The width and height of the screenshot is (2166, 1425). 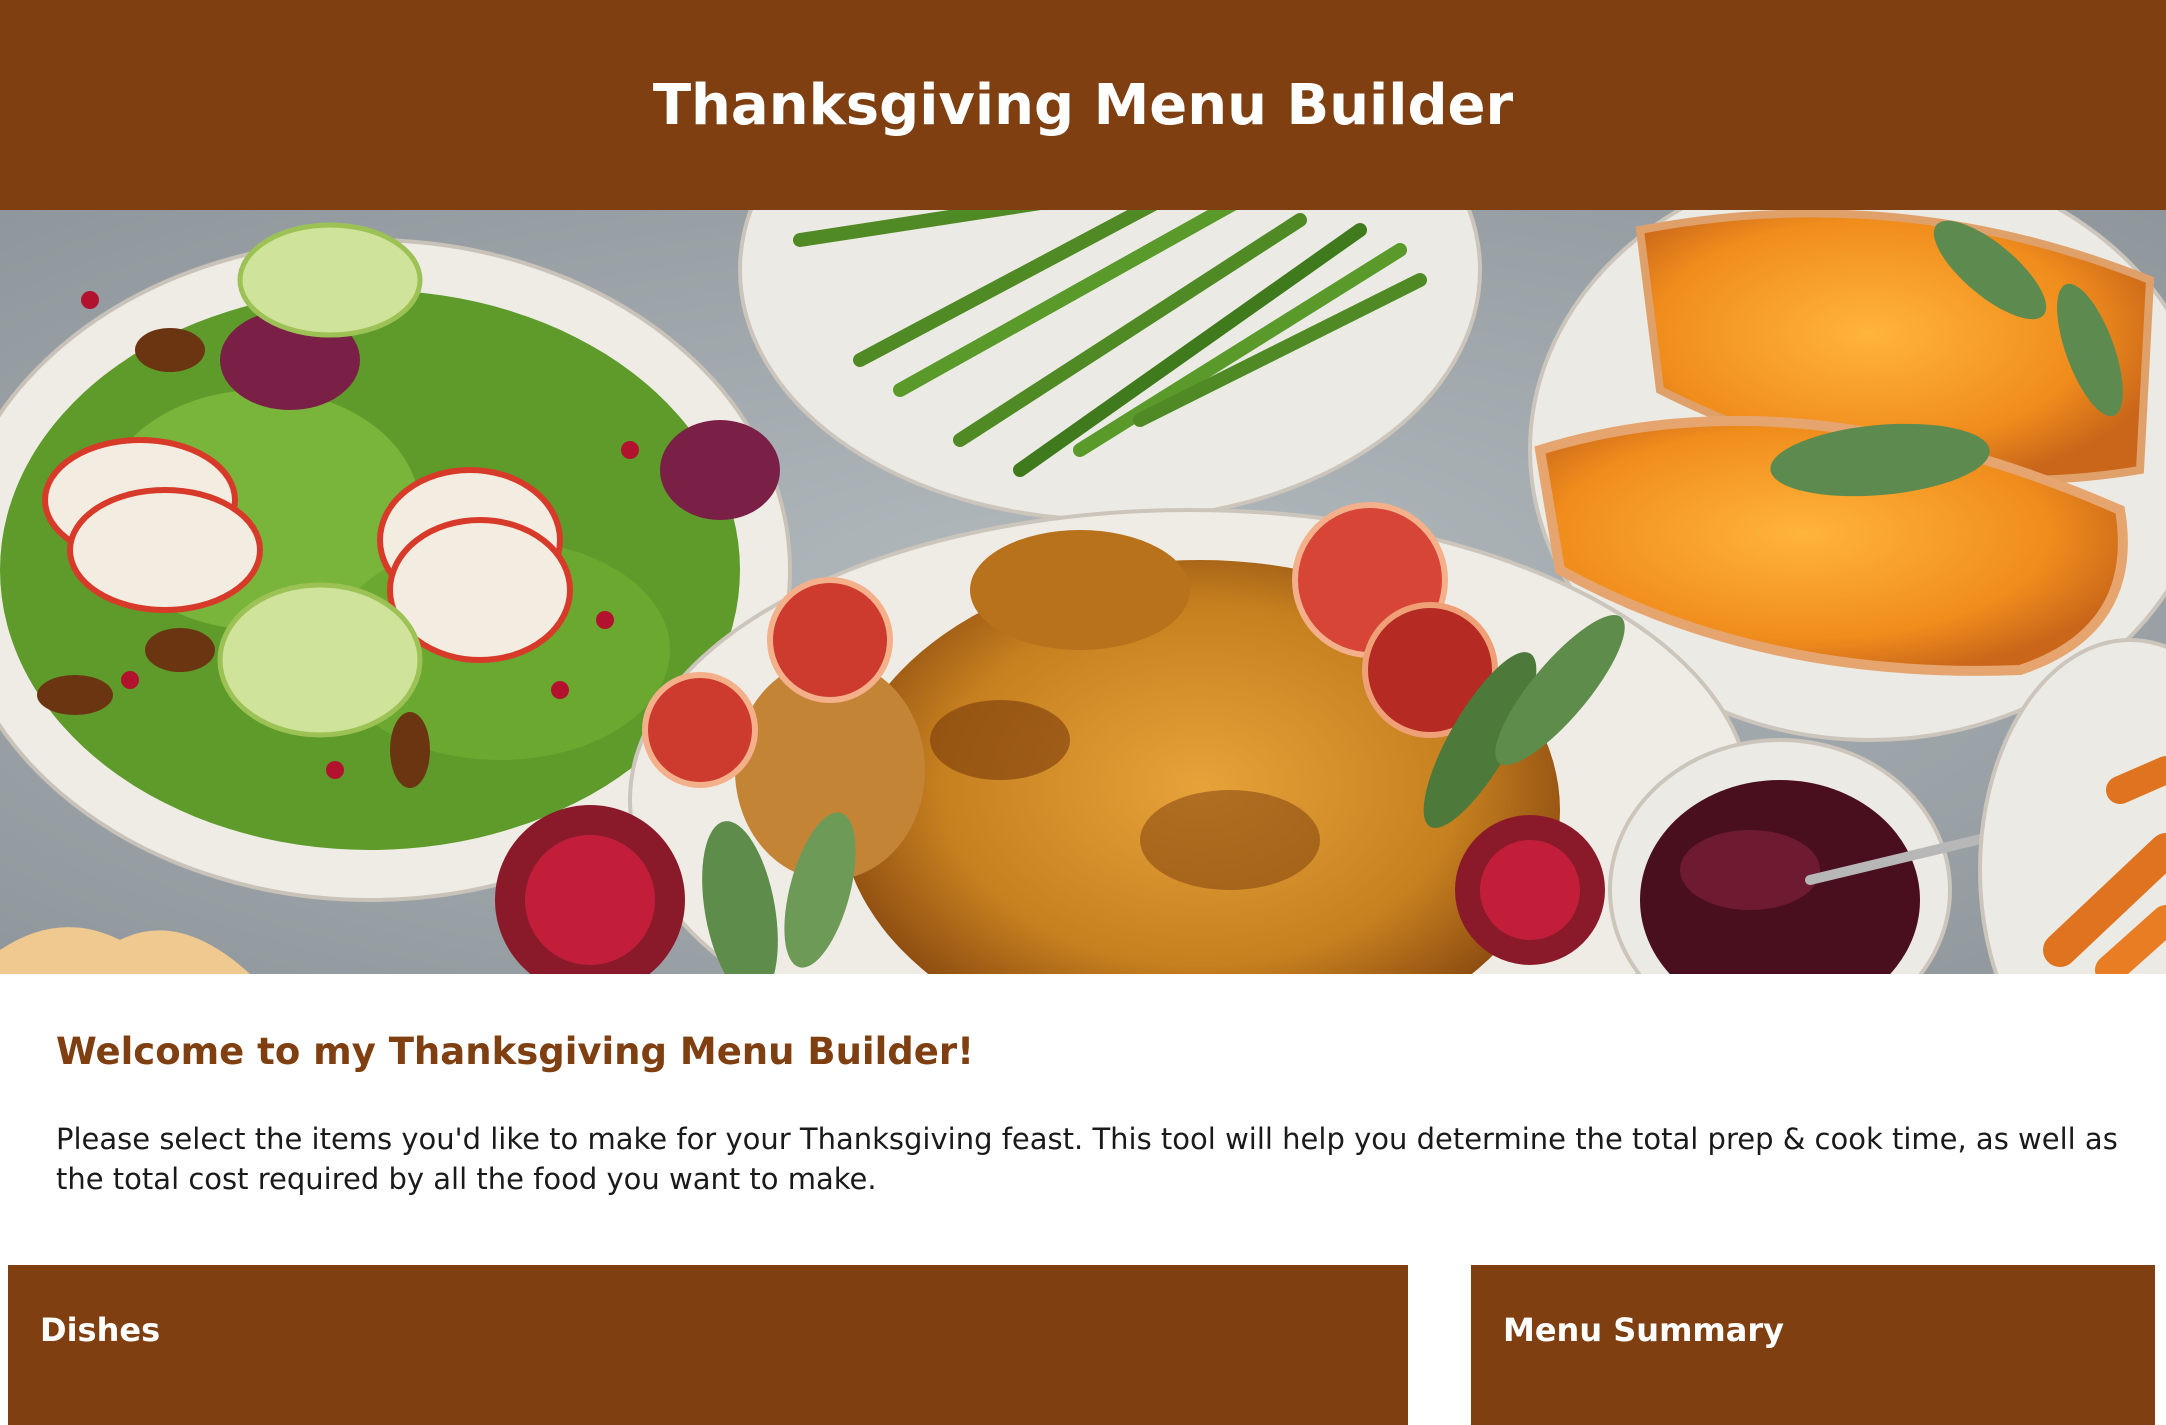 What do you see at coordinates (515, 1051) in the screenshot?
I see `welcome-heading: Welcome to my Thanksgiving Menu Builder!` at bounding box center [515, 1051].